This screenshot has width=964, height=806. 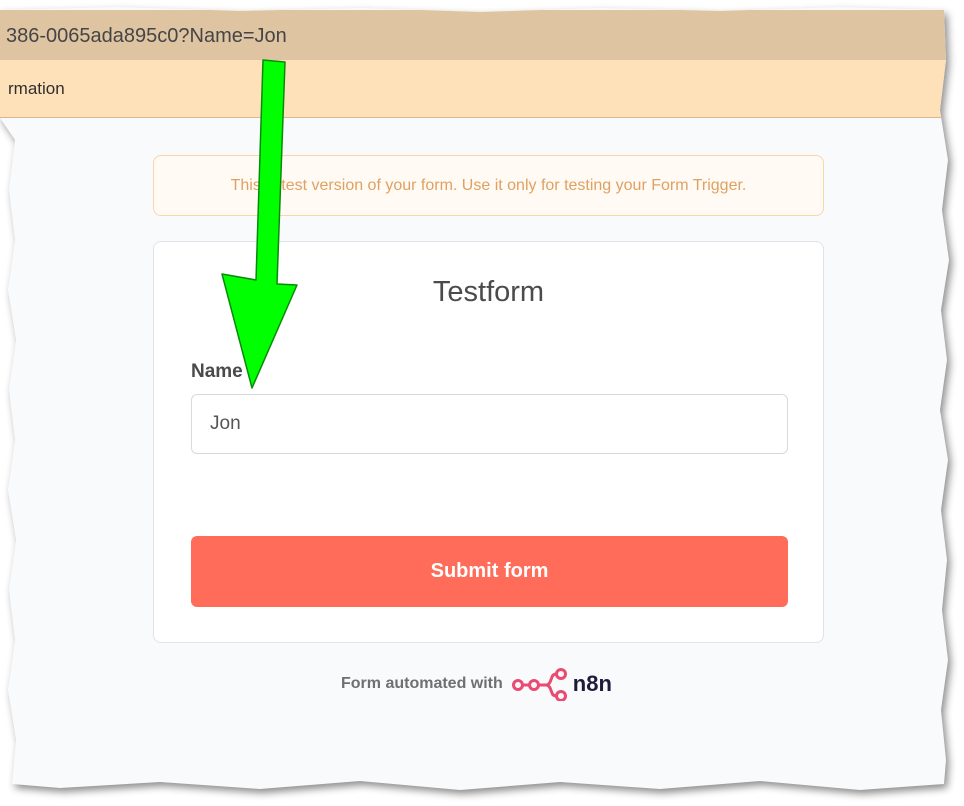 What do you see at coordinates (541, 684) in the screenshot?
I see `n8n-logo-icon` at bounding box center [541, 684].